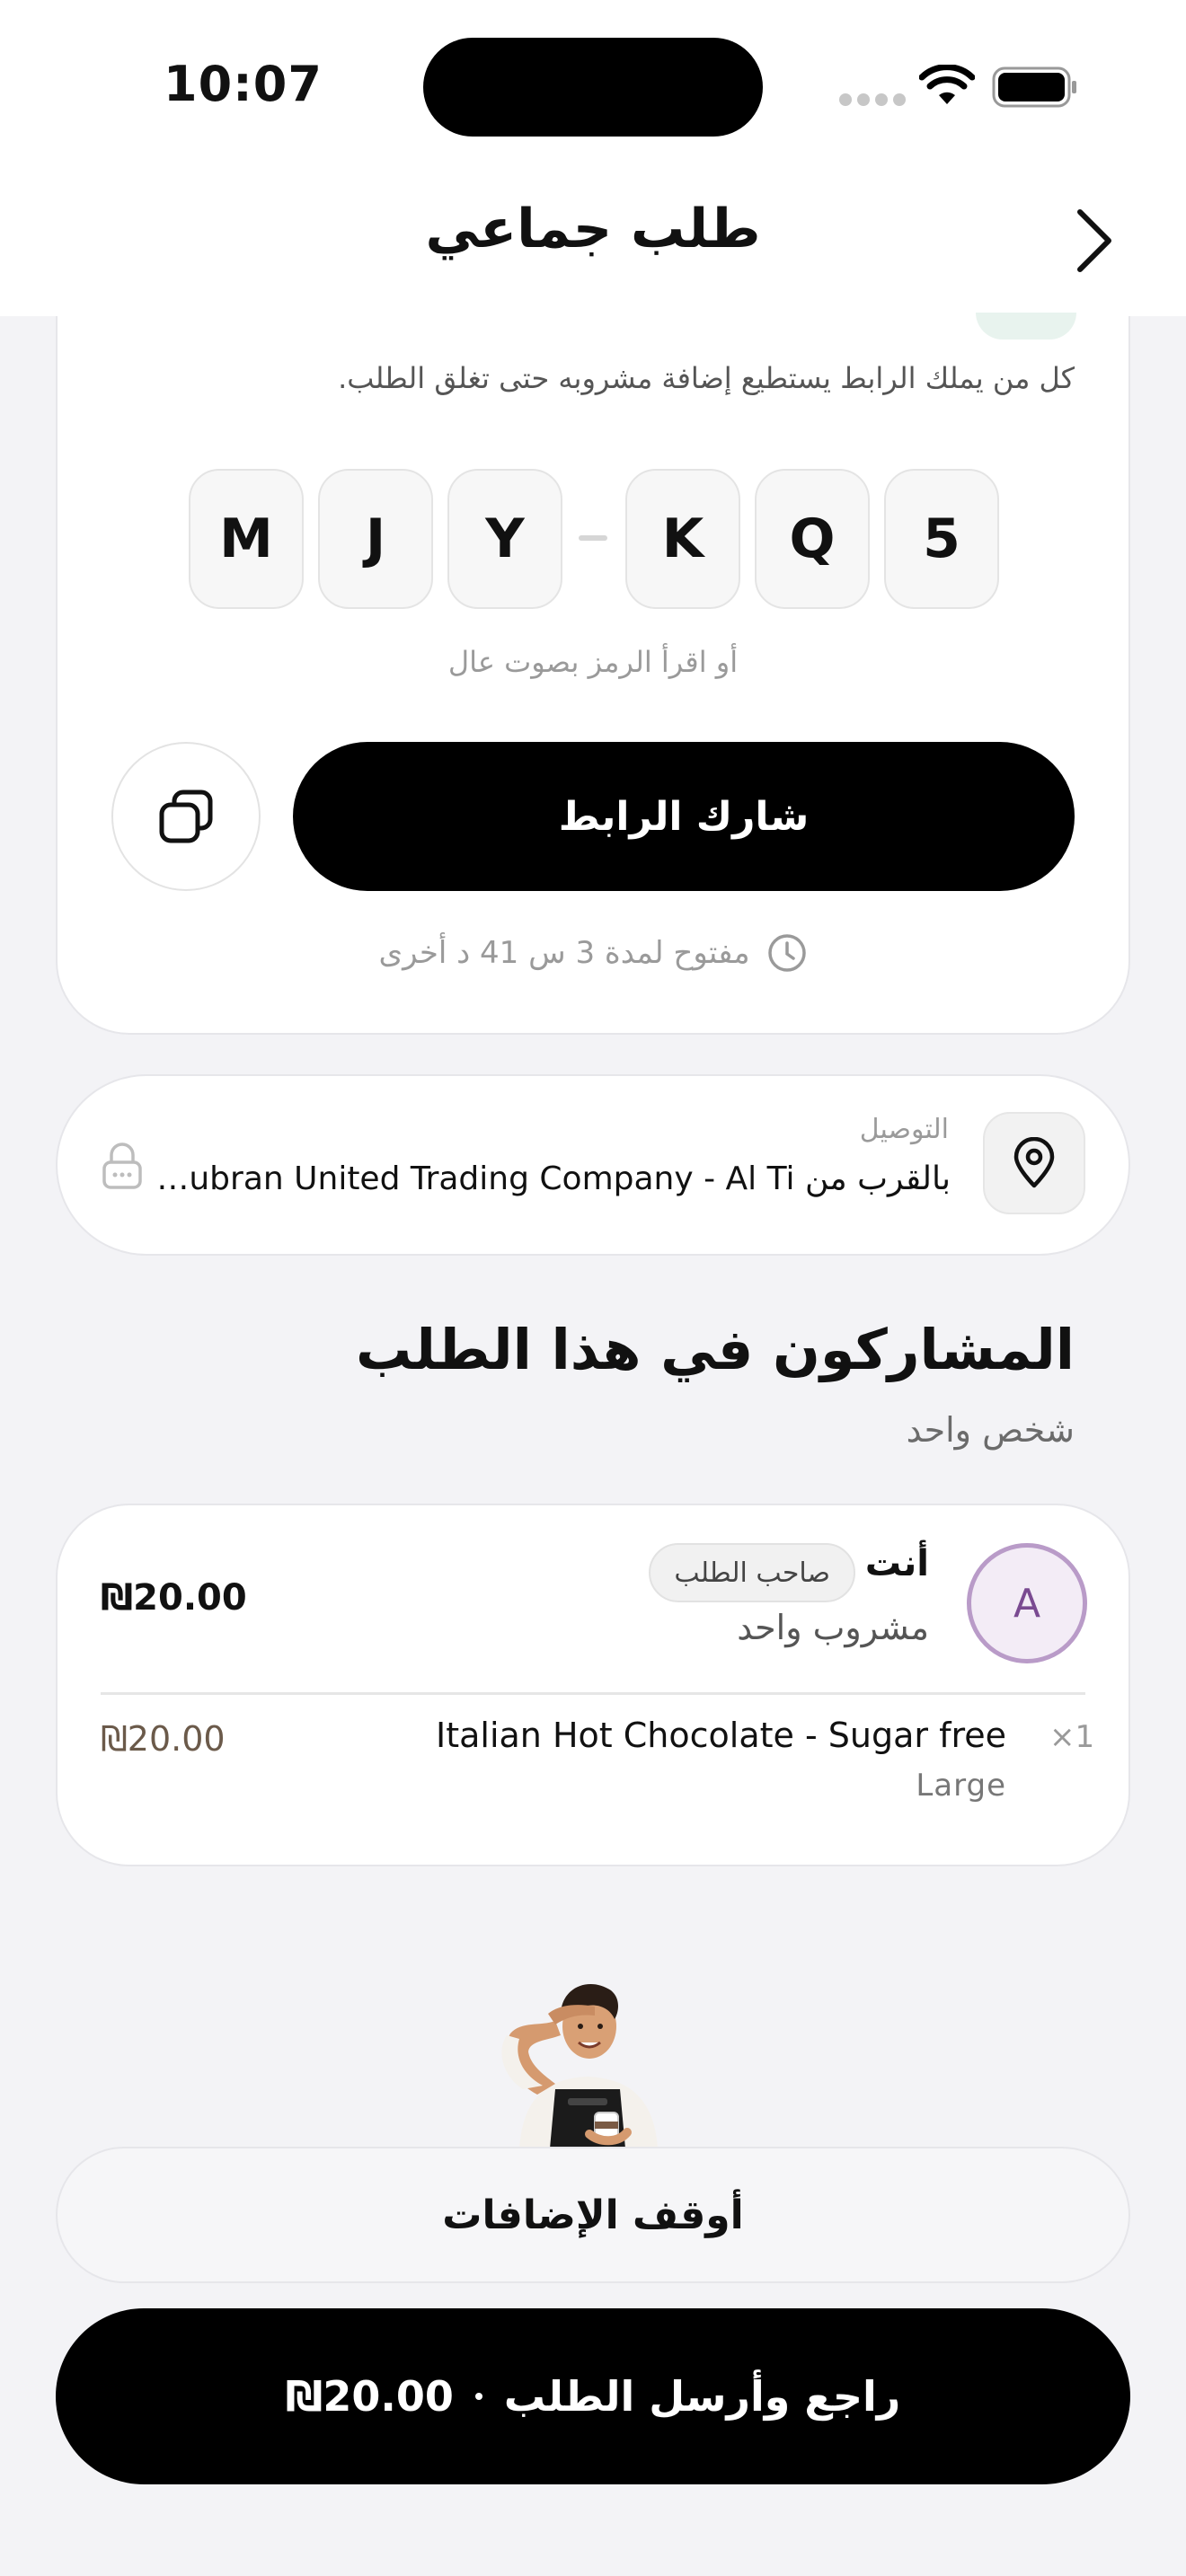 This screenshot has width=1186, height=2576. What do you see at coordinates (593, 158) in the screenshot?
I see `top-bar: 10:07 طلب جماعي` at bounding box center [593, 158].